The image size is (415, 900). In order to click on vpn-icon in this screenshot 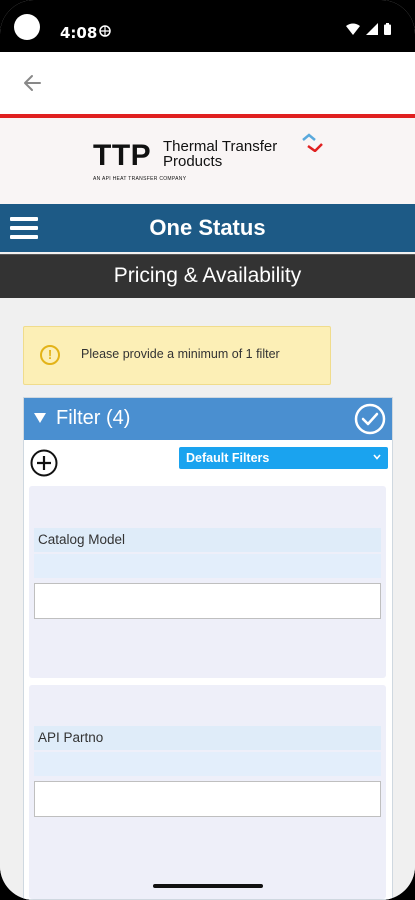, I will do `click(105, 32)`.